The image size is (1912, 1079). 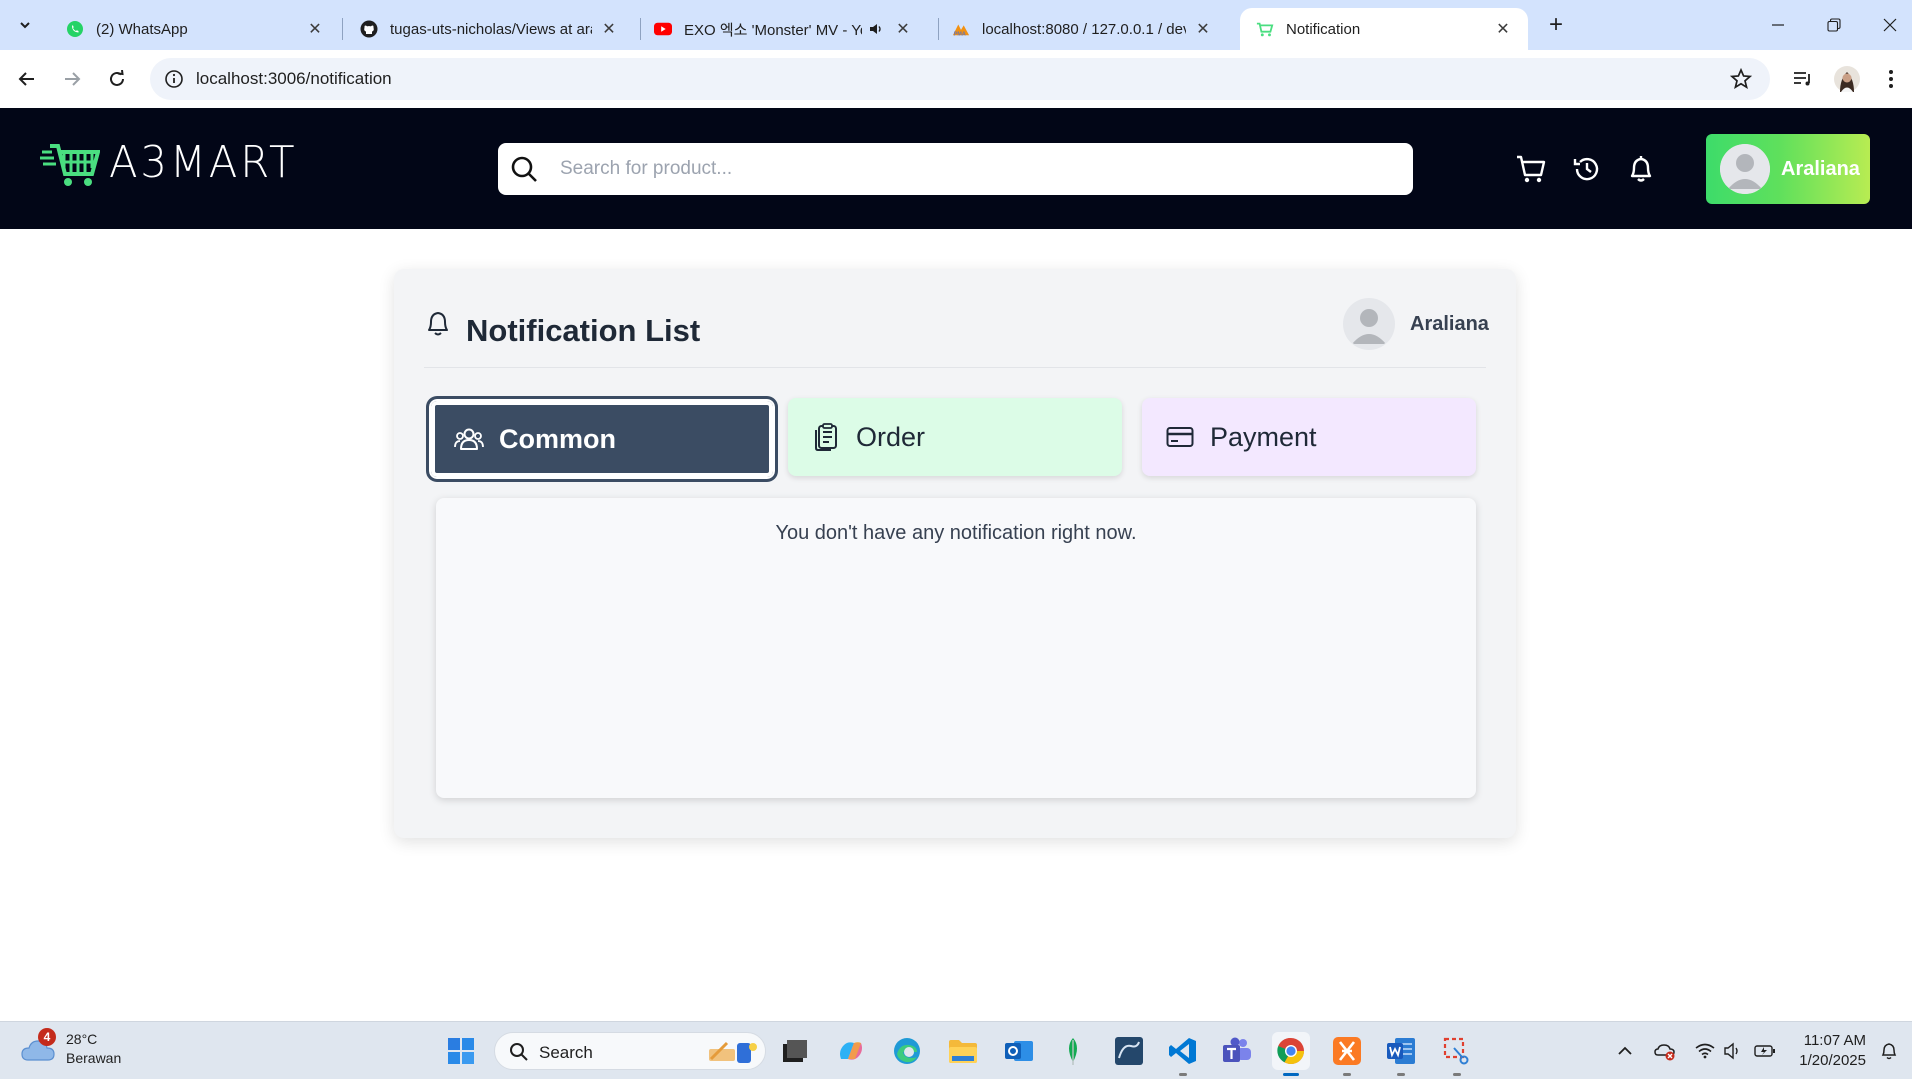 I want to click on close-icon, so click(x=1890, y=25).